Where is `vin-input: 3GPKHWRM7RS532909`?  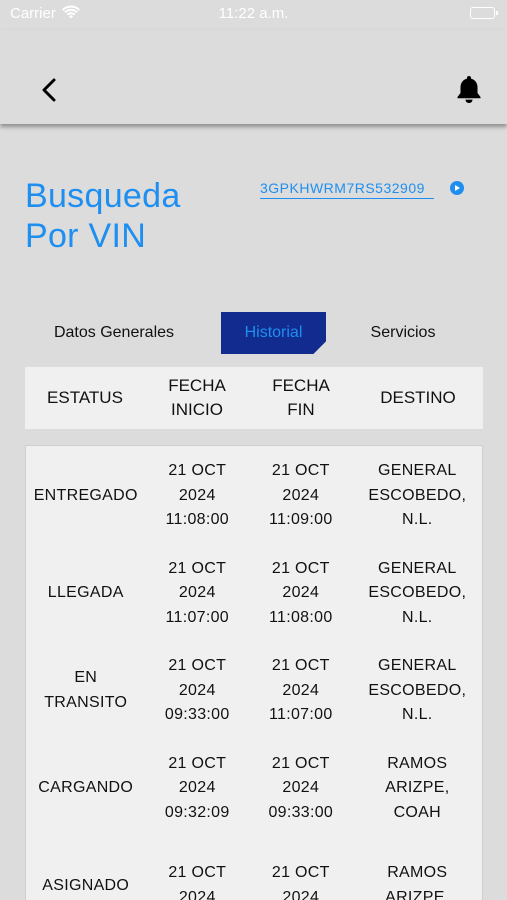 vin-input: 3GPKHWRM7RS532909 is located at coordinates (347, 189).